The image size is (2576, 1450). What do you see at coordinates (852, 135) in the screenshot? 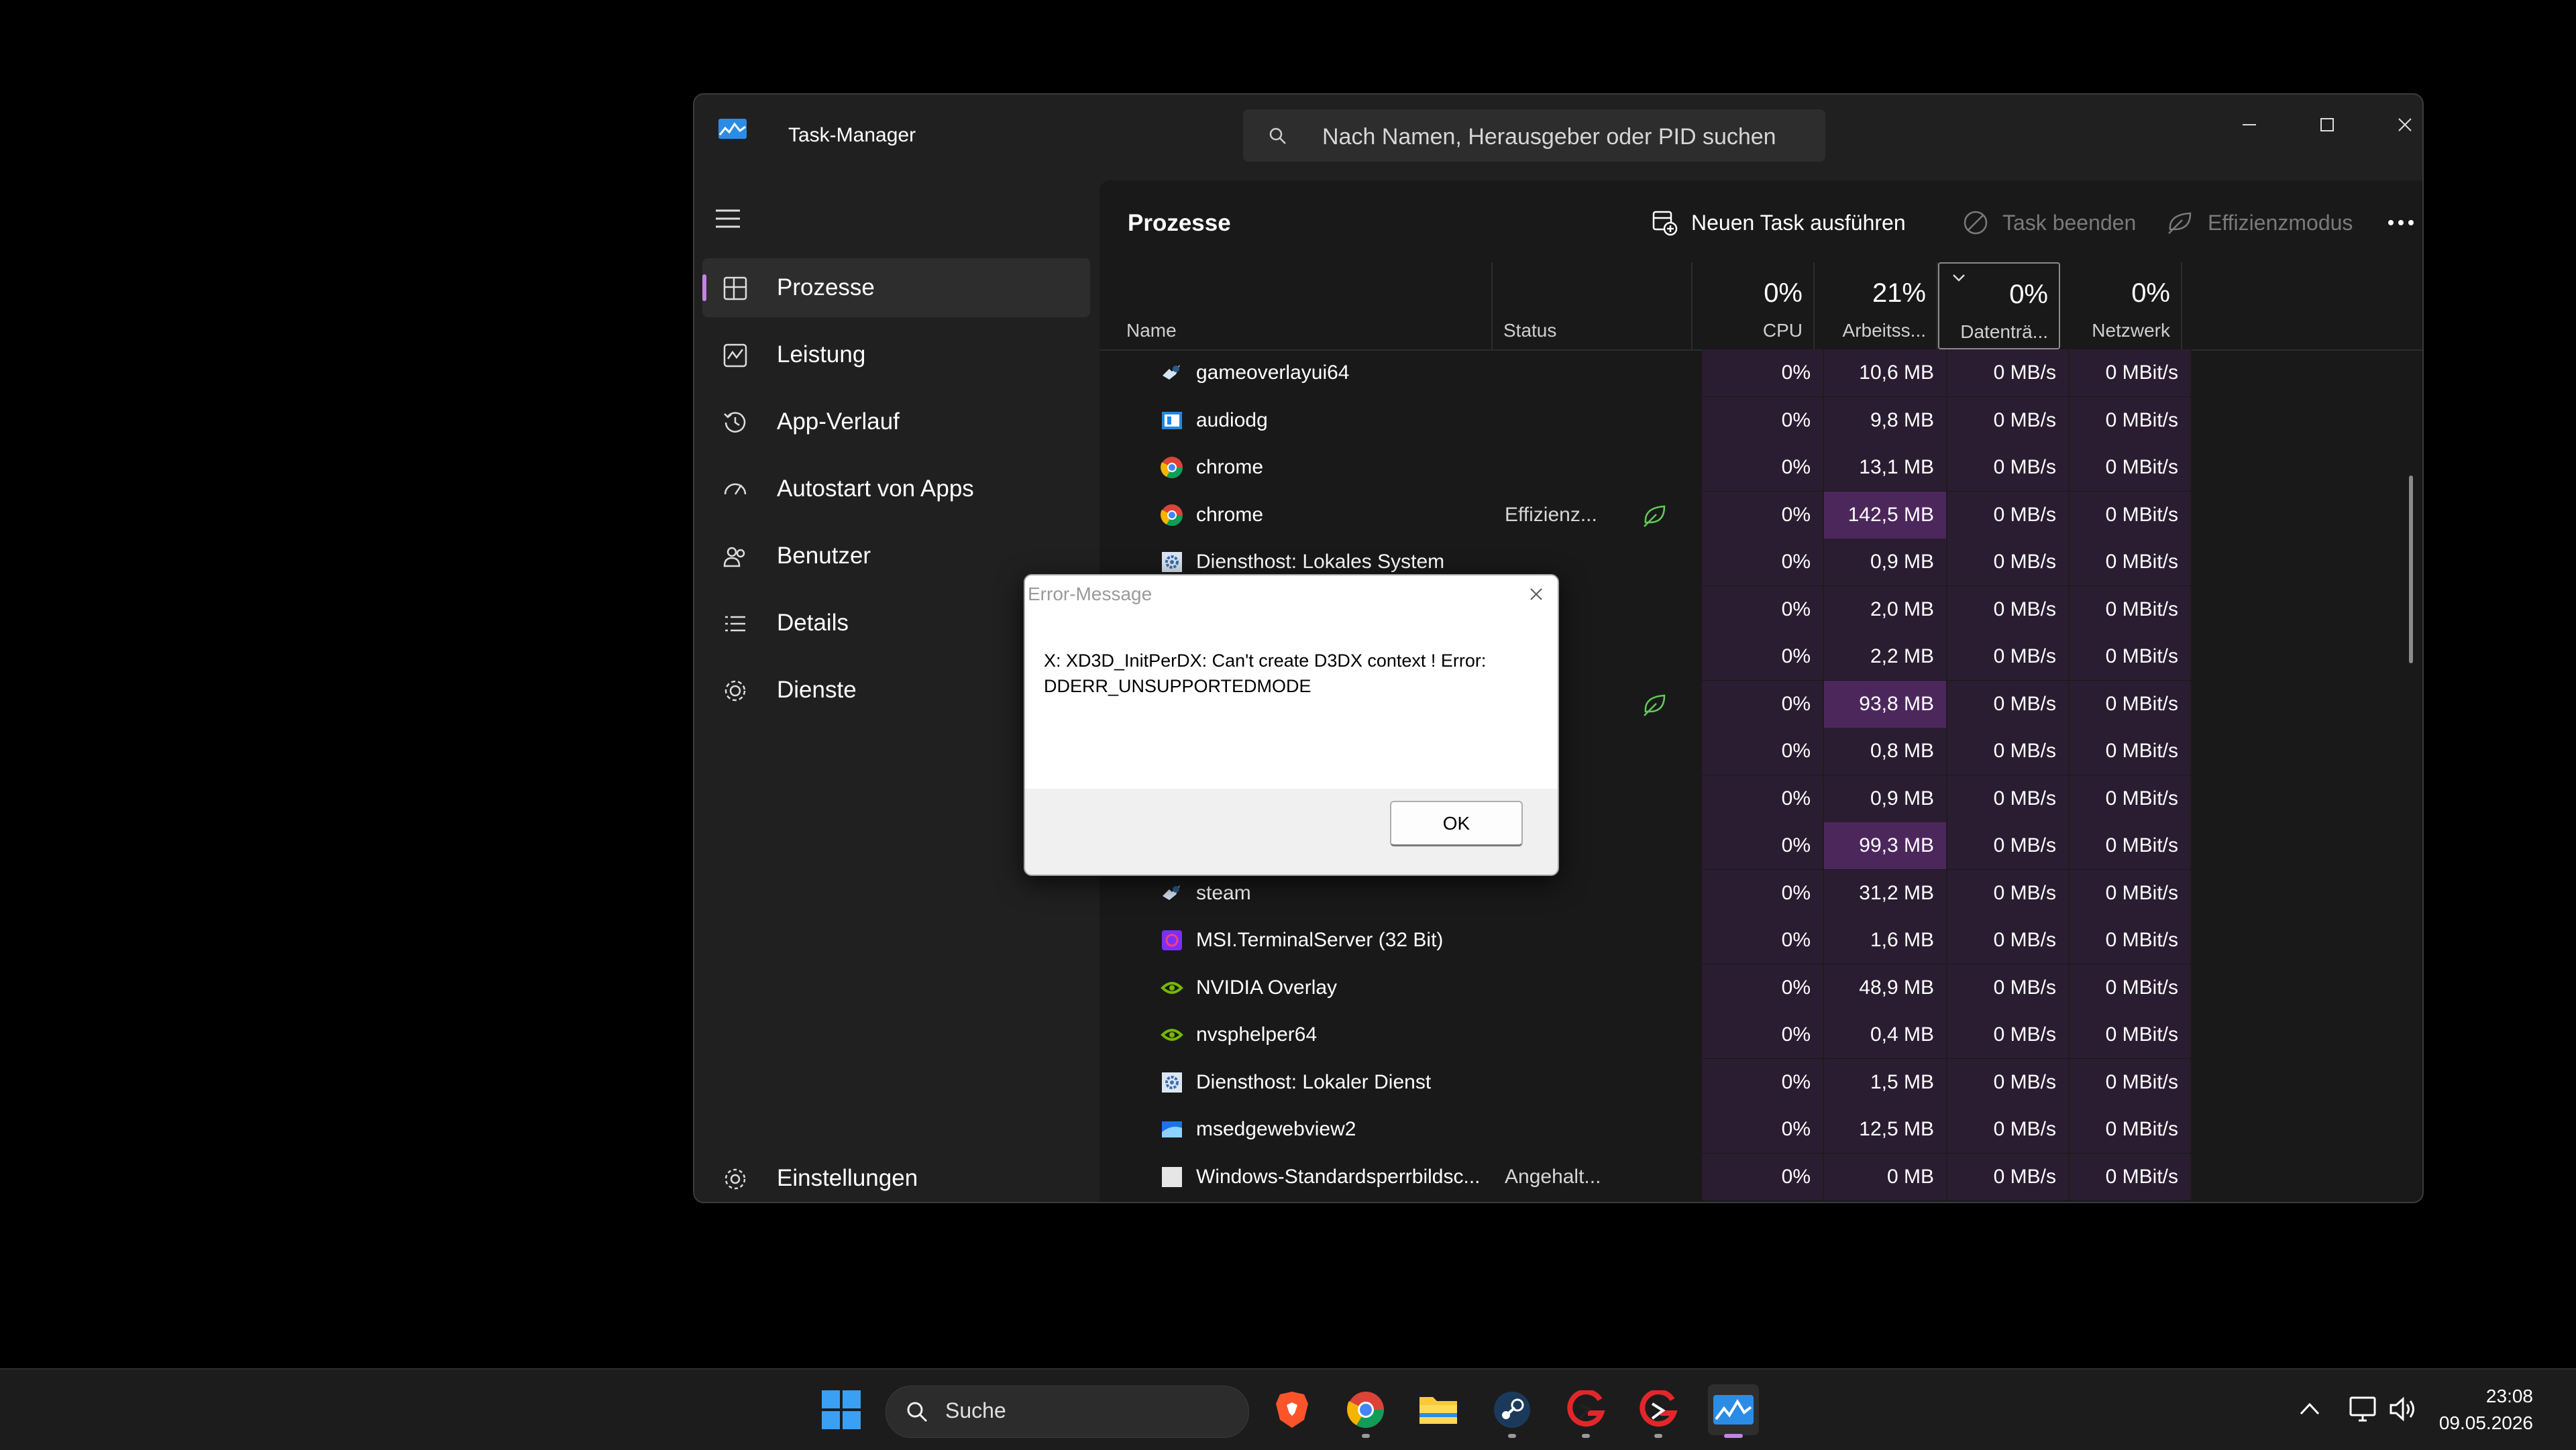
I see `app-title: Task-Manager` at bounding box center [852, 135].